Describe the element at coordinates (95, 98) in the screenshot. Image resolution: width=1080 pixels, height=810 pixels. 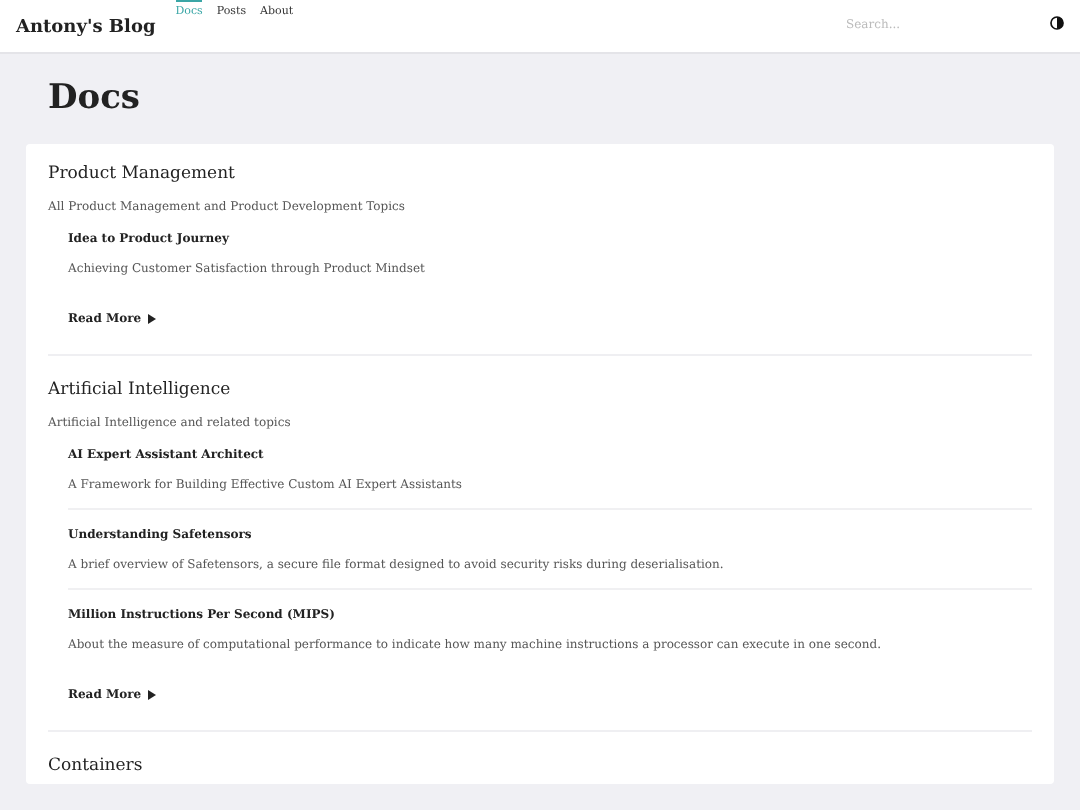
I see `page-title: Docs` at that location.